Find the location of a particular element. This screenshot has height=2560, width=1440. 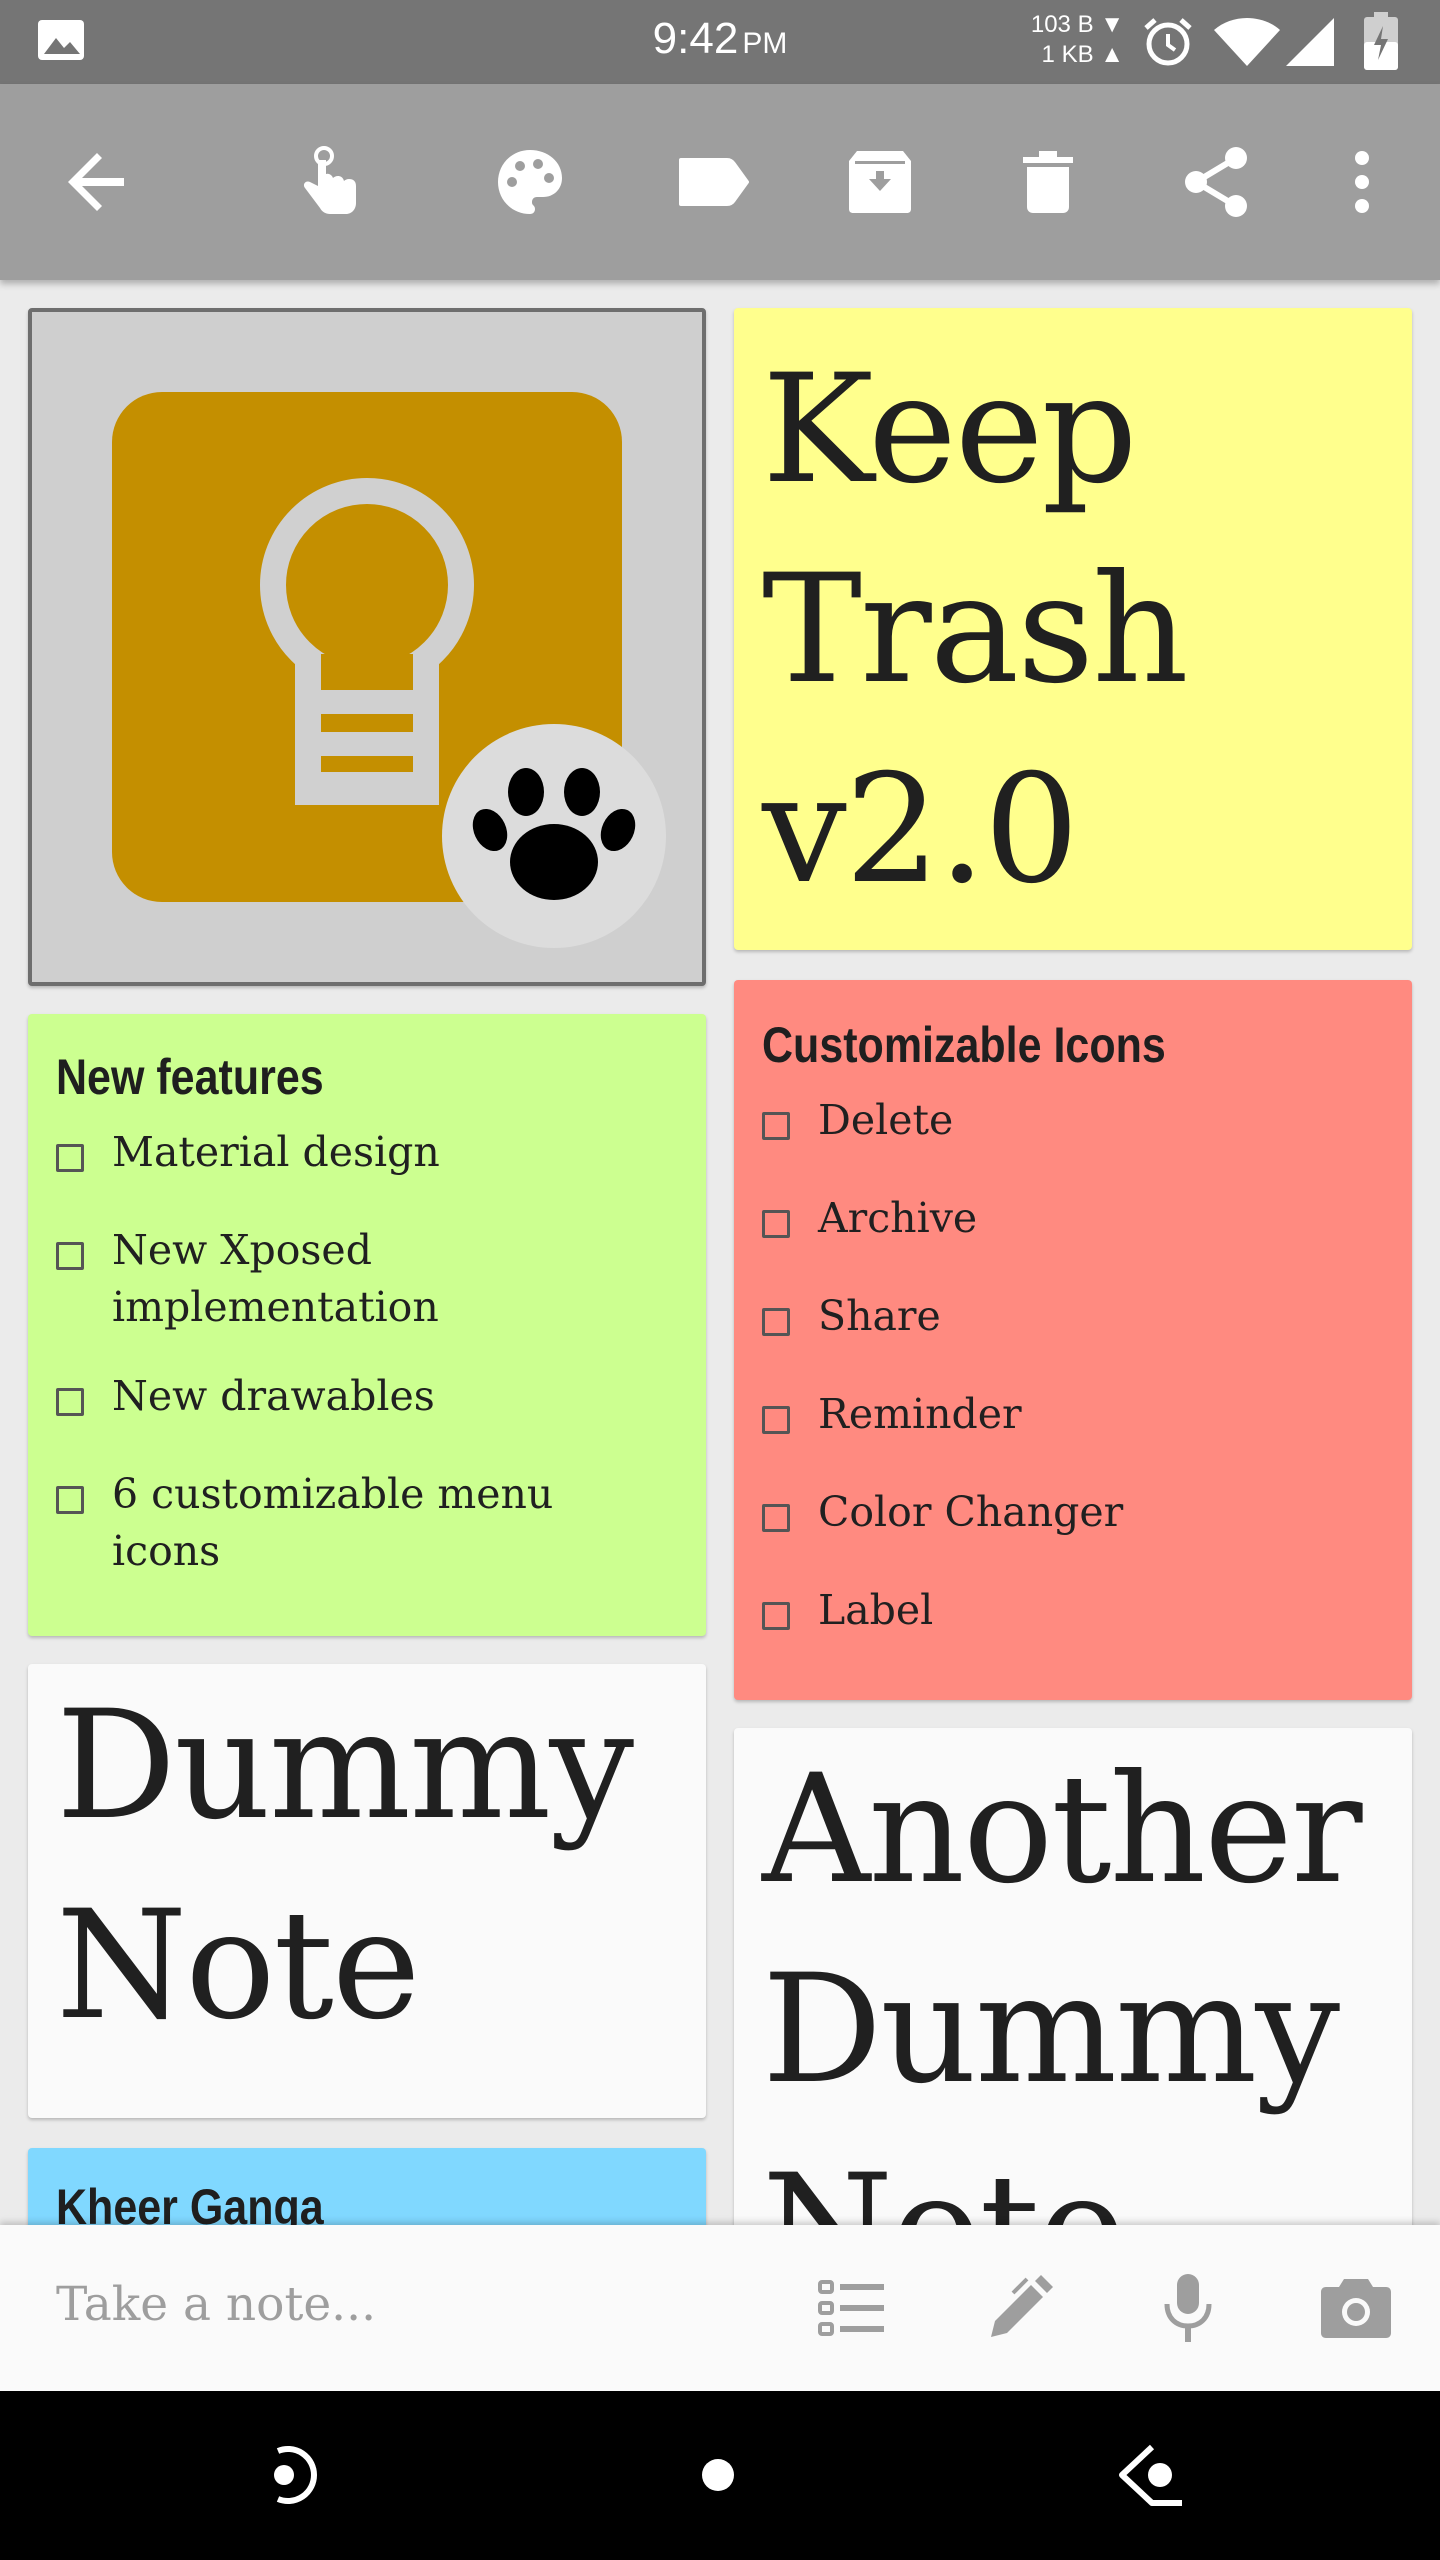

another-dummy-note-card: Another Dummy Note is located at coordinates (1073, 1976).